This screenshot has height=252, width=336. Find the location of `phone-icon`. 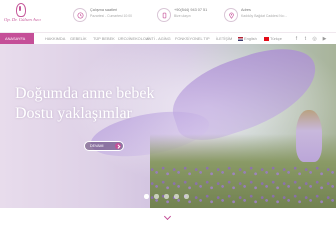

phone-icon is located at coordinates (164, 15).